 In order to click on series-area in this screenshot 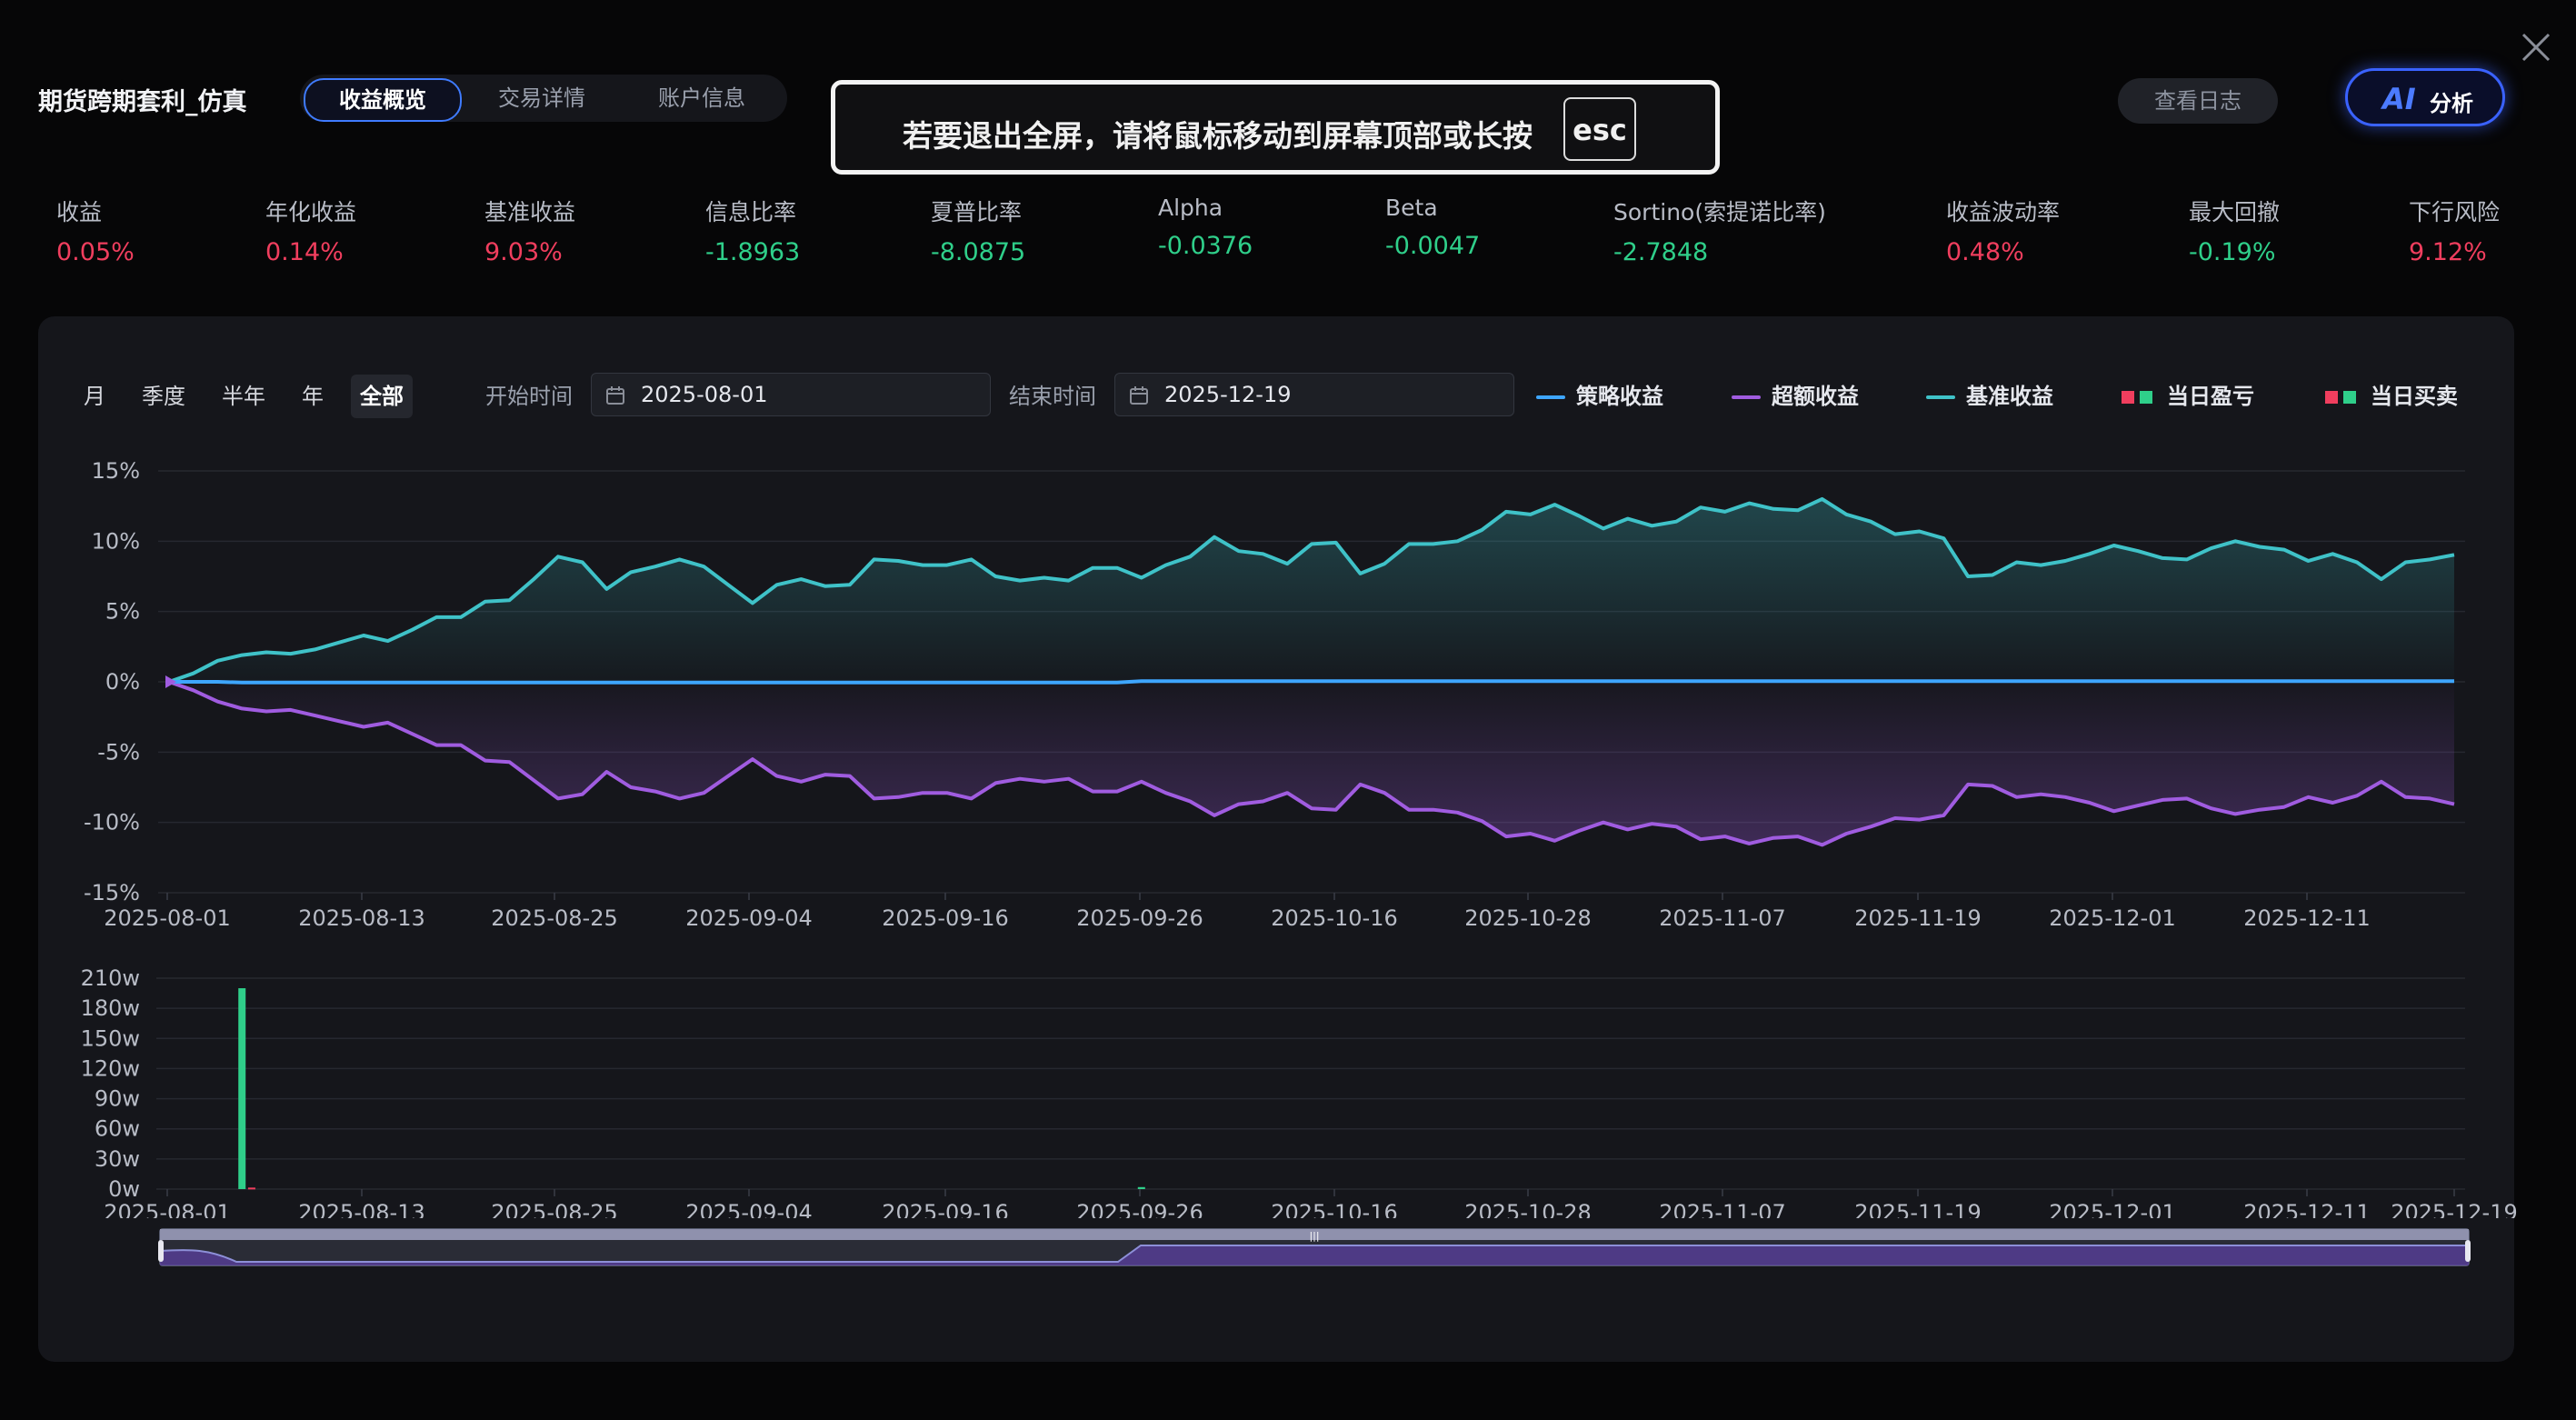, I will do `click(1311, 590)`.